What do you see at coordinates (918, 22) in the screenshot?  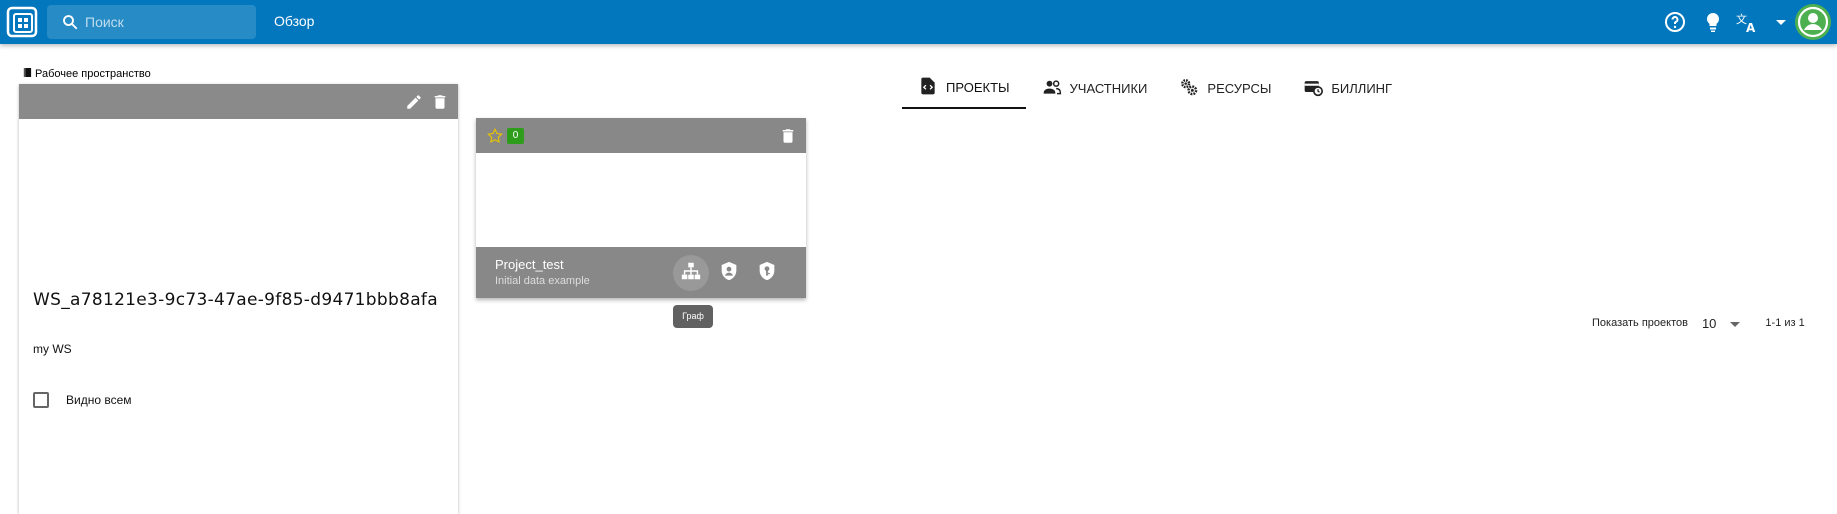 I see `top-app-bar: Обзор 文A` at bounding box center [918, 22].